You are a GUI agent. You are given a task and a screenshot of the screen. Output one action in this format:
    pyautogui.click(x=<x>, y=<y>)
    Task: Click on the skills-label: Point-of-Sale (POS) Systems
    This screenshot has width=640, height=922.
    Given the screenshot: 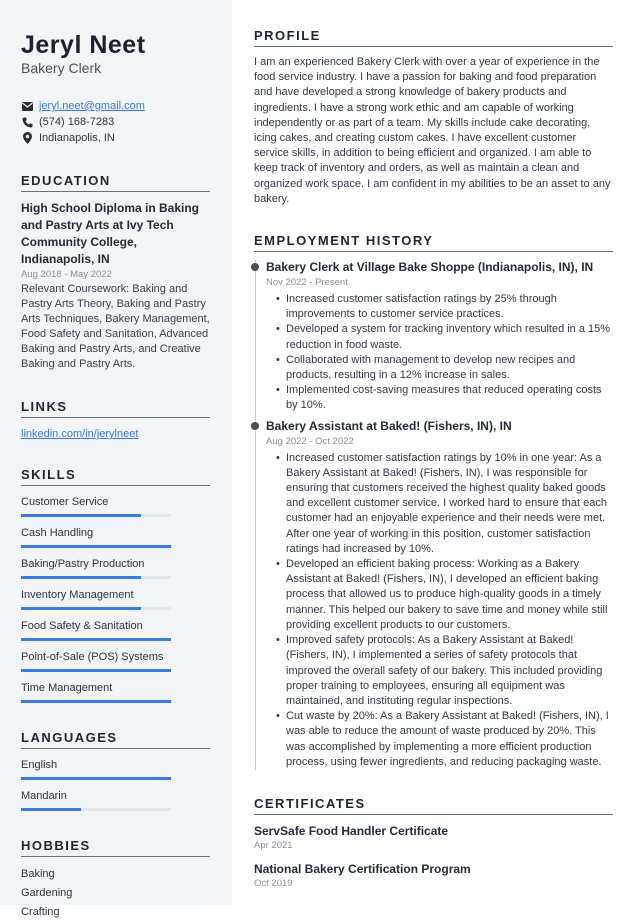 What is the action you would take?
    pyautogui.click(x=92, y=657)
    